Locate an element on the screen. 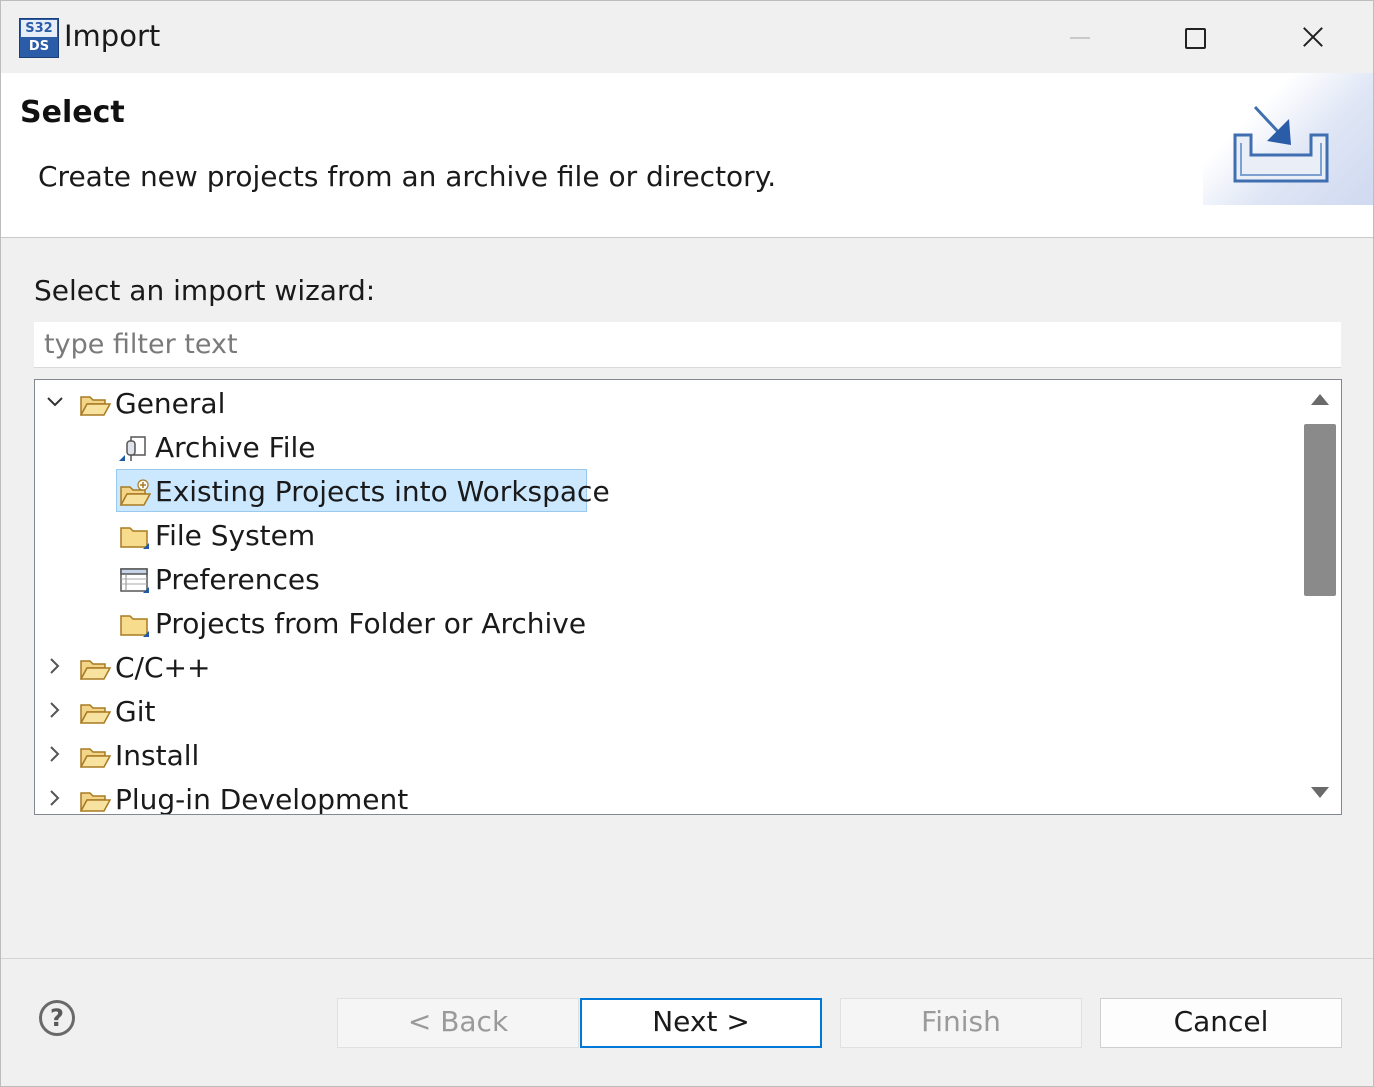  close-button is located at coordinates (1312, 38).